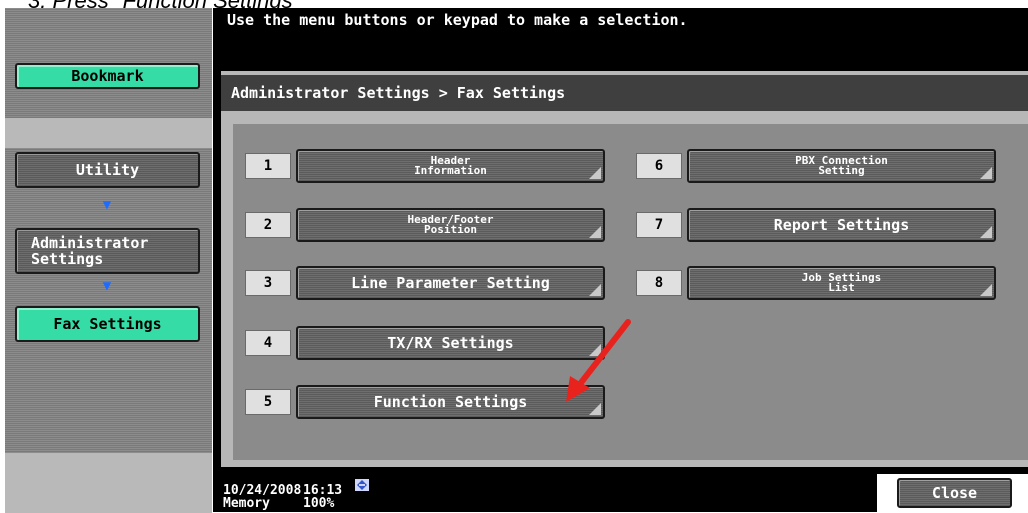  Describe the element at coordinates (107, 170) in the screenshot. I see `sidebar-item-utility: Utility` at that location.